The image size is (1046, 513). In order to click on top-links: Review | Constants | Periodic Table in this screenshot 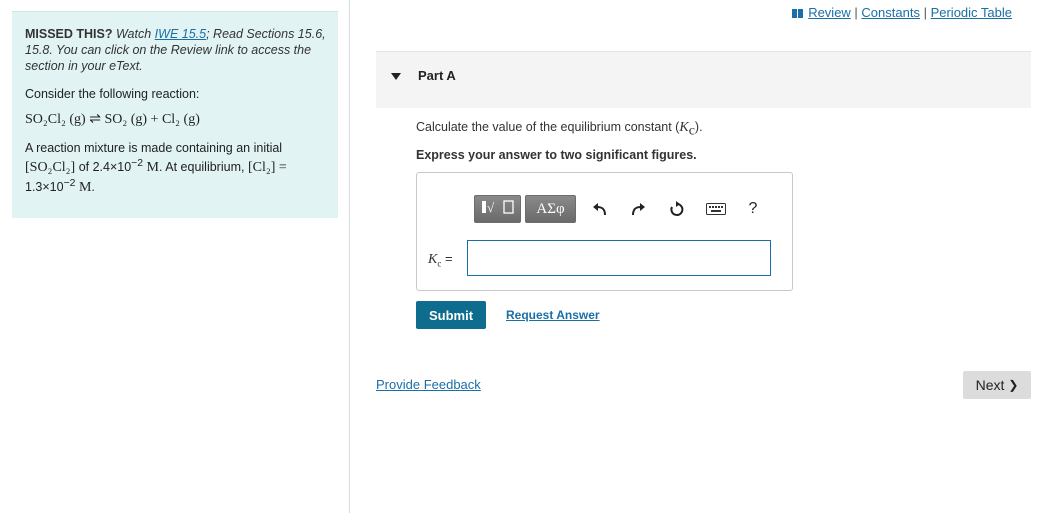, I will do `click(902, 12)`.